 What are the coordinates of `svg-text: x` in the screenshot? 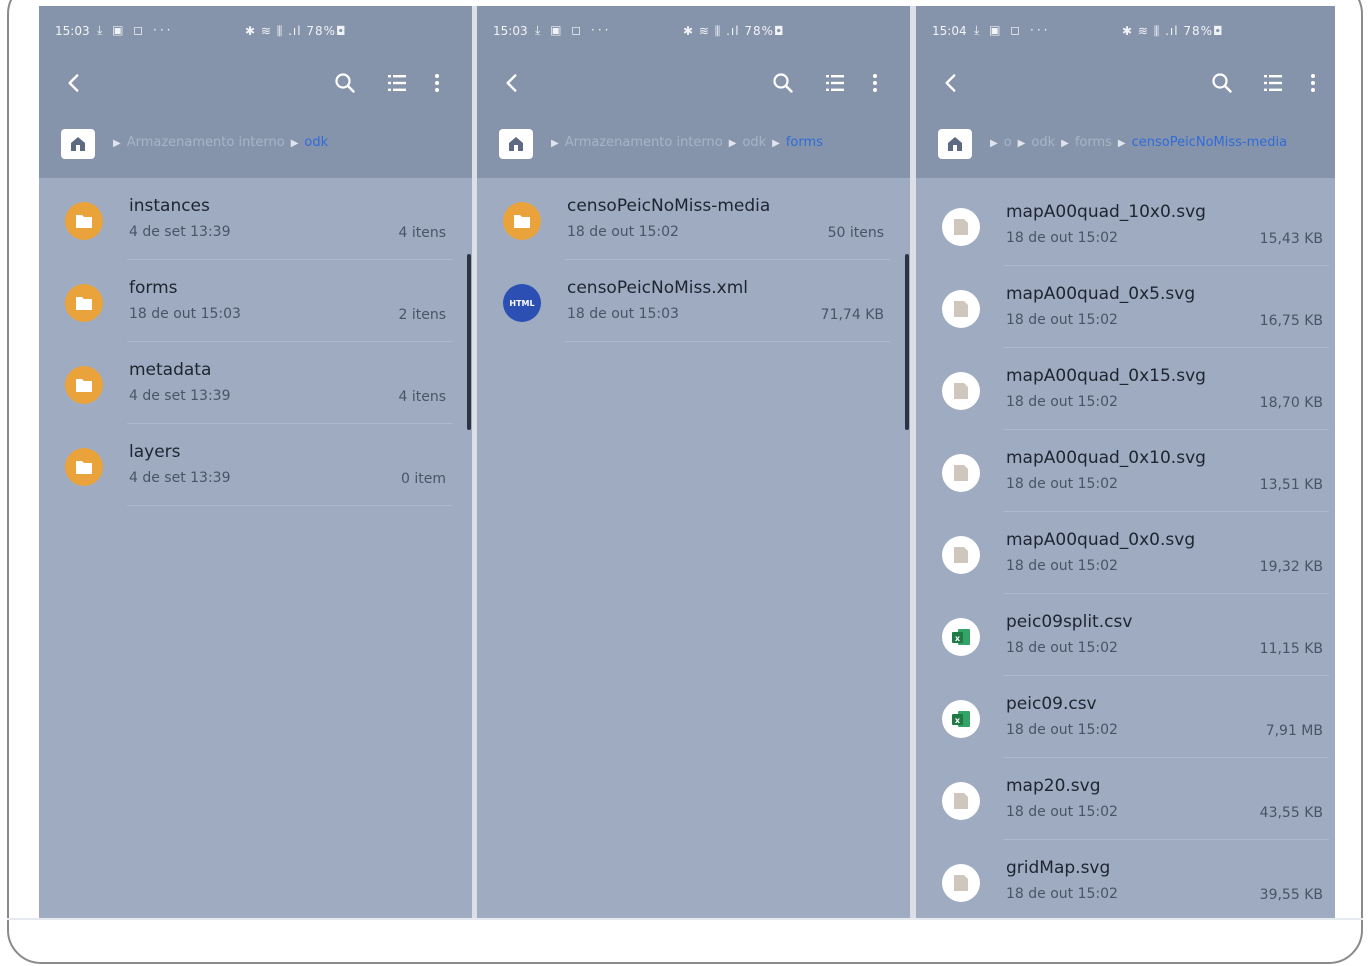 It's located at (958, 638).